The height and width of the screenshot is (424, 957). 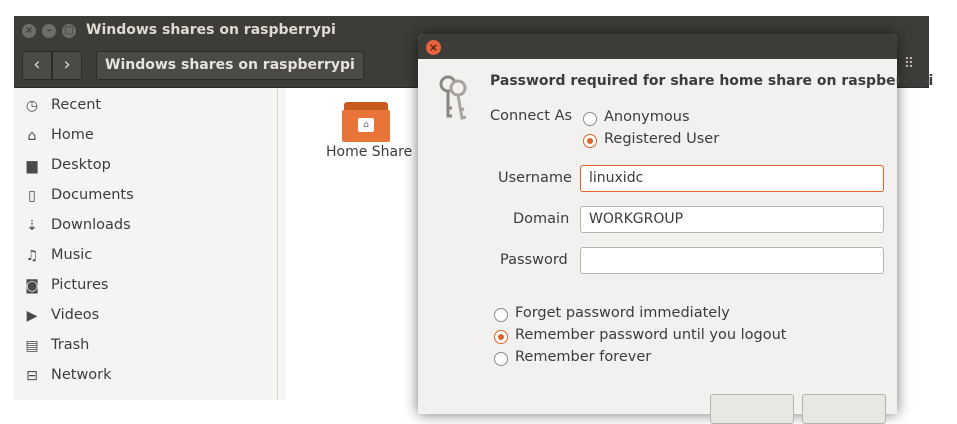 I want to click on sidebar-item-label: Network, so click(x=81, y=375).